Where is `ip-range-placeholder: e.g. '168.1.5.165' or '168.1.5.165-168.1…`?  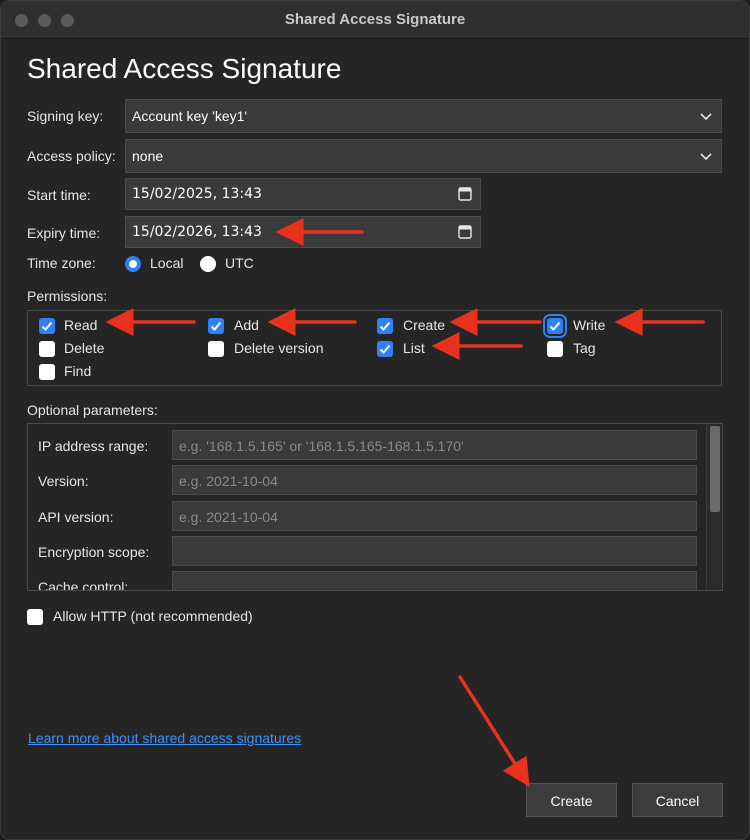 ip-range-placeholder: e.g. '168.1.5.165' or '168.1.5.165-168.1… is located at coordinates (321, 446).